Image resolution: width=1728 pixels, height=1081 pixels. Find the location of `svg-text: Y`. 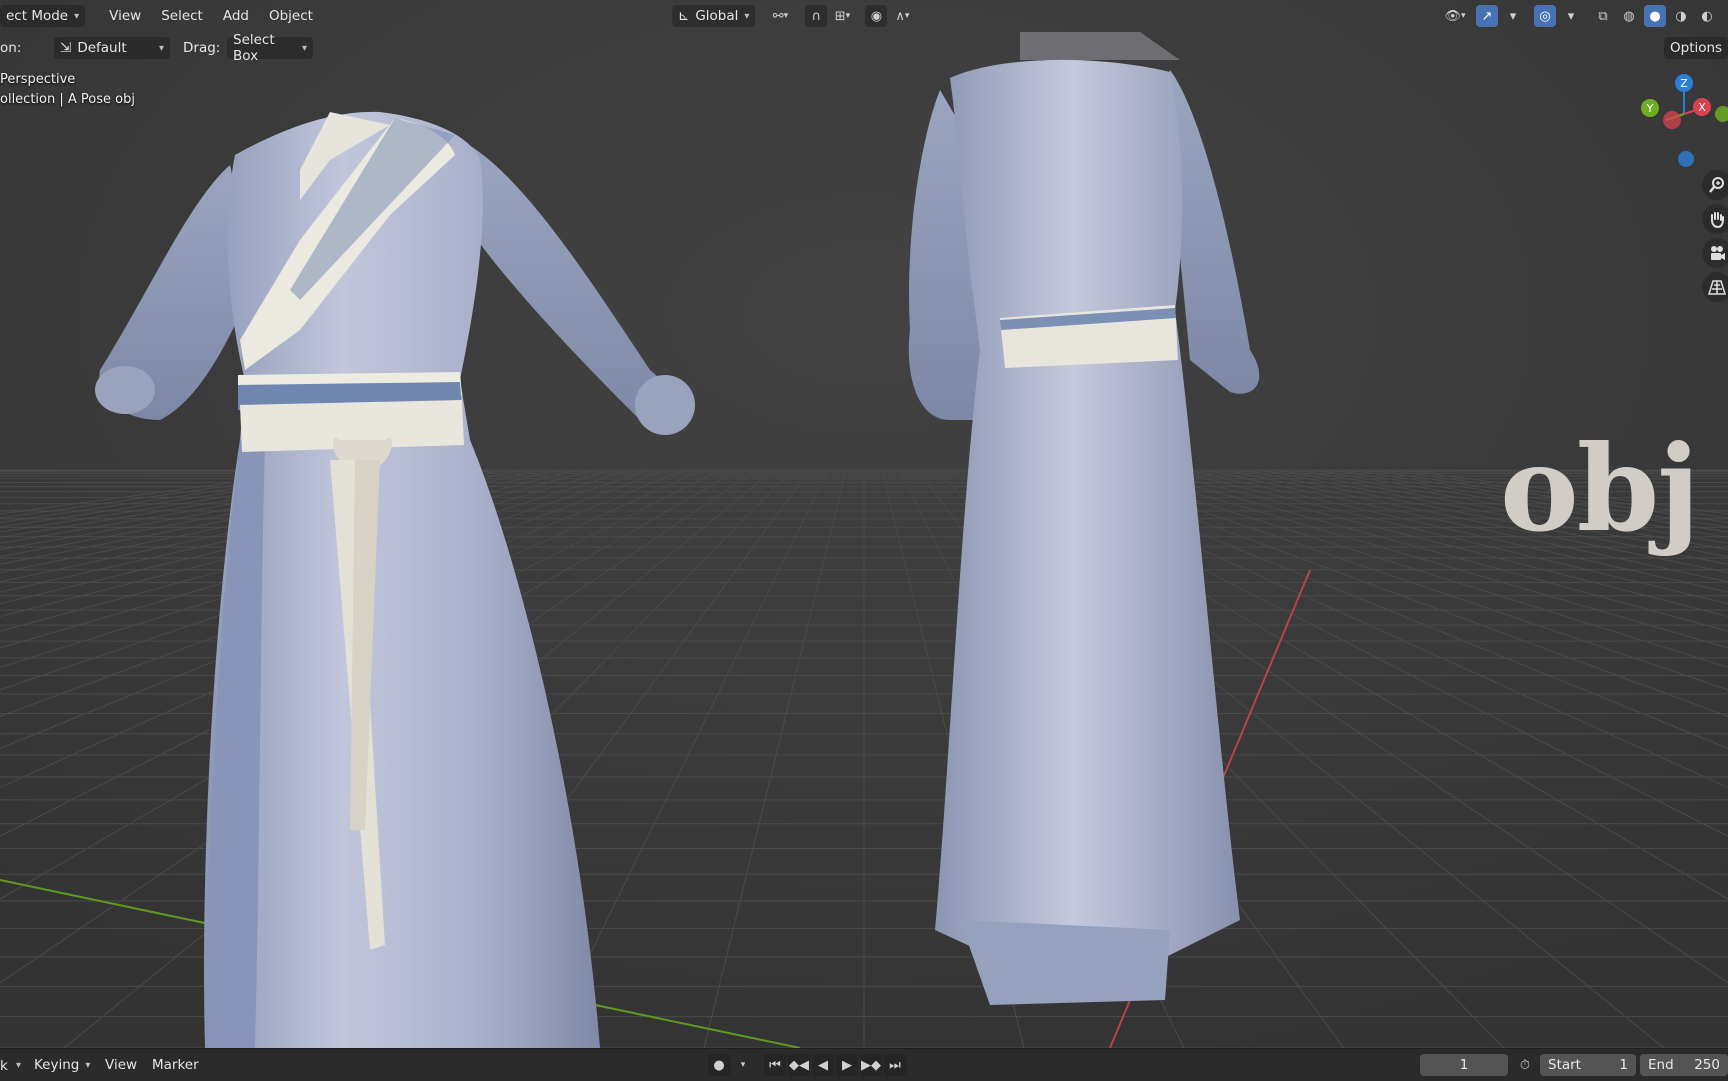

svg-text: Y is located at coordinates (1650, 108).